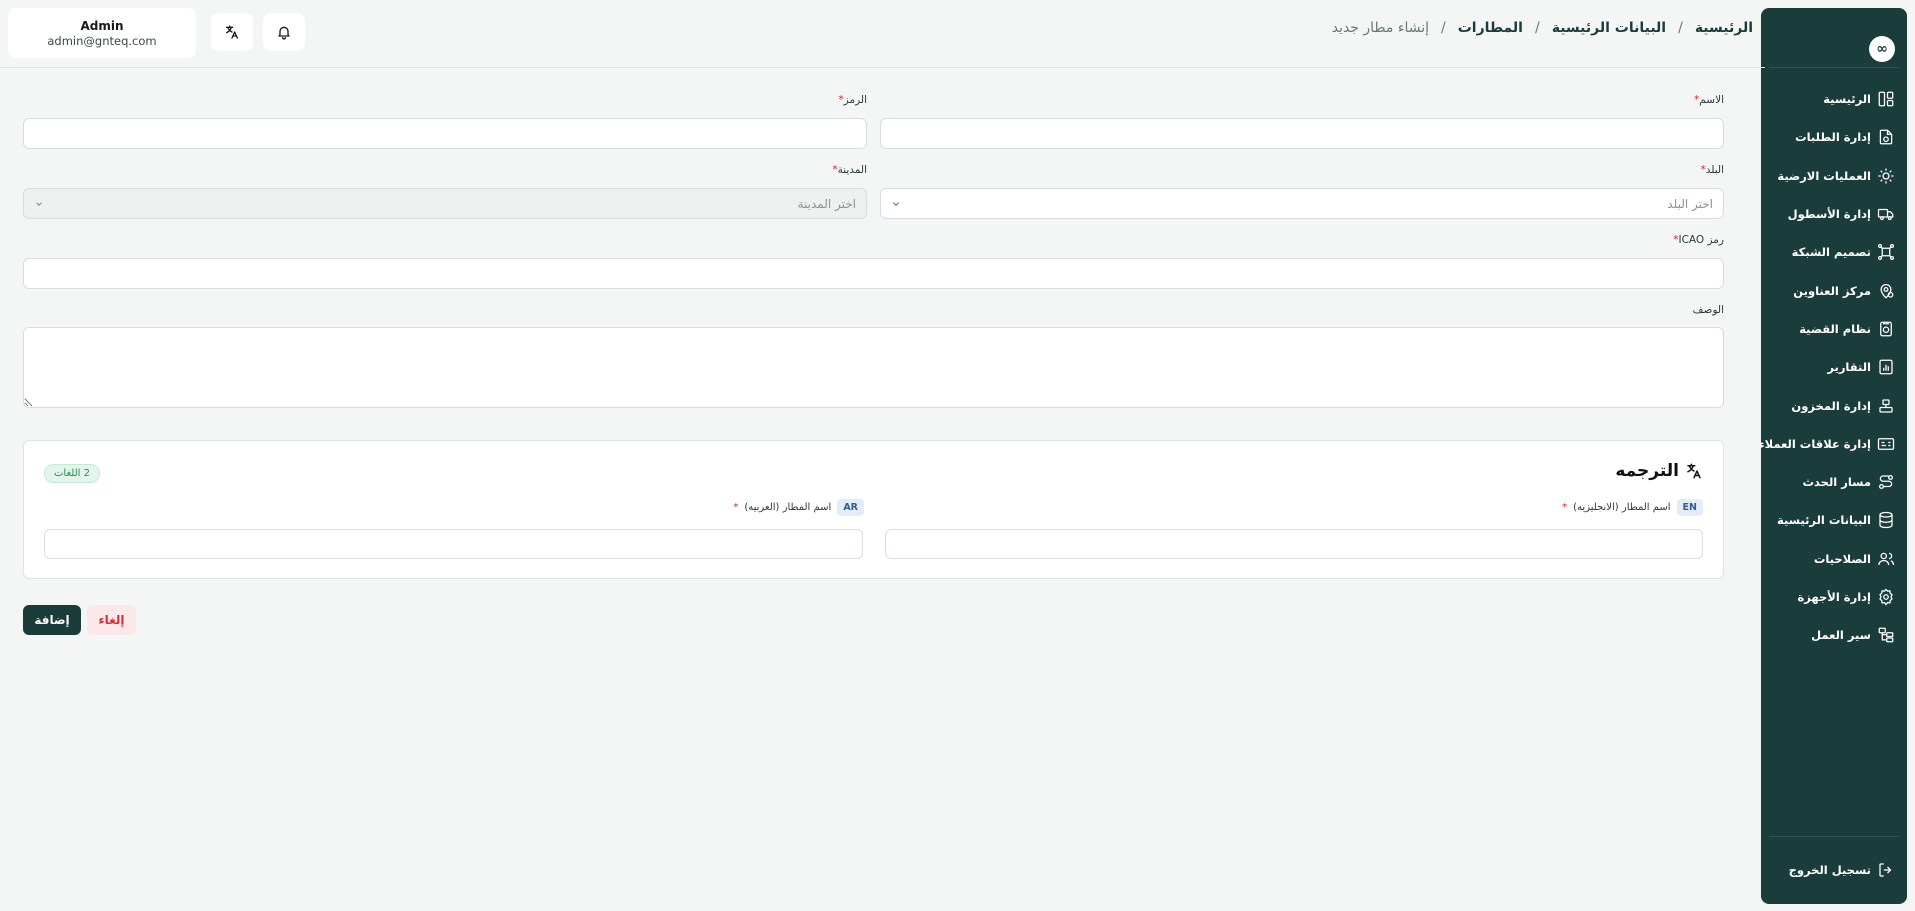 This screenshot has width=1915, height=911. I want to click on city-label-text: المدينة, so click(852, 170).